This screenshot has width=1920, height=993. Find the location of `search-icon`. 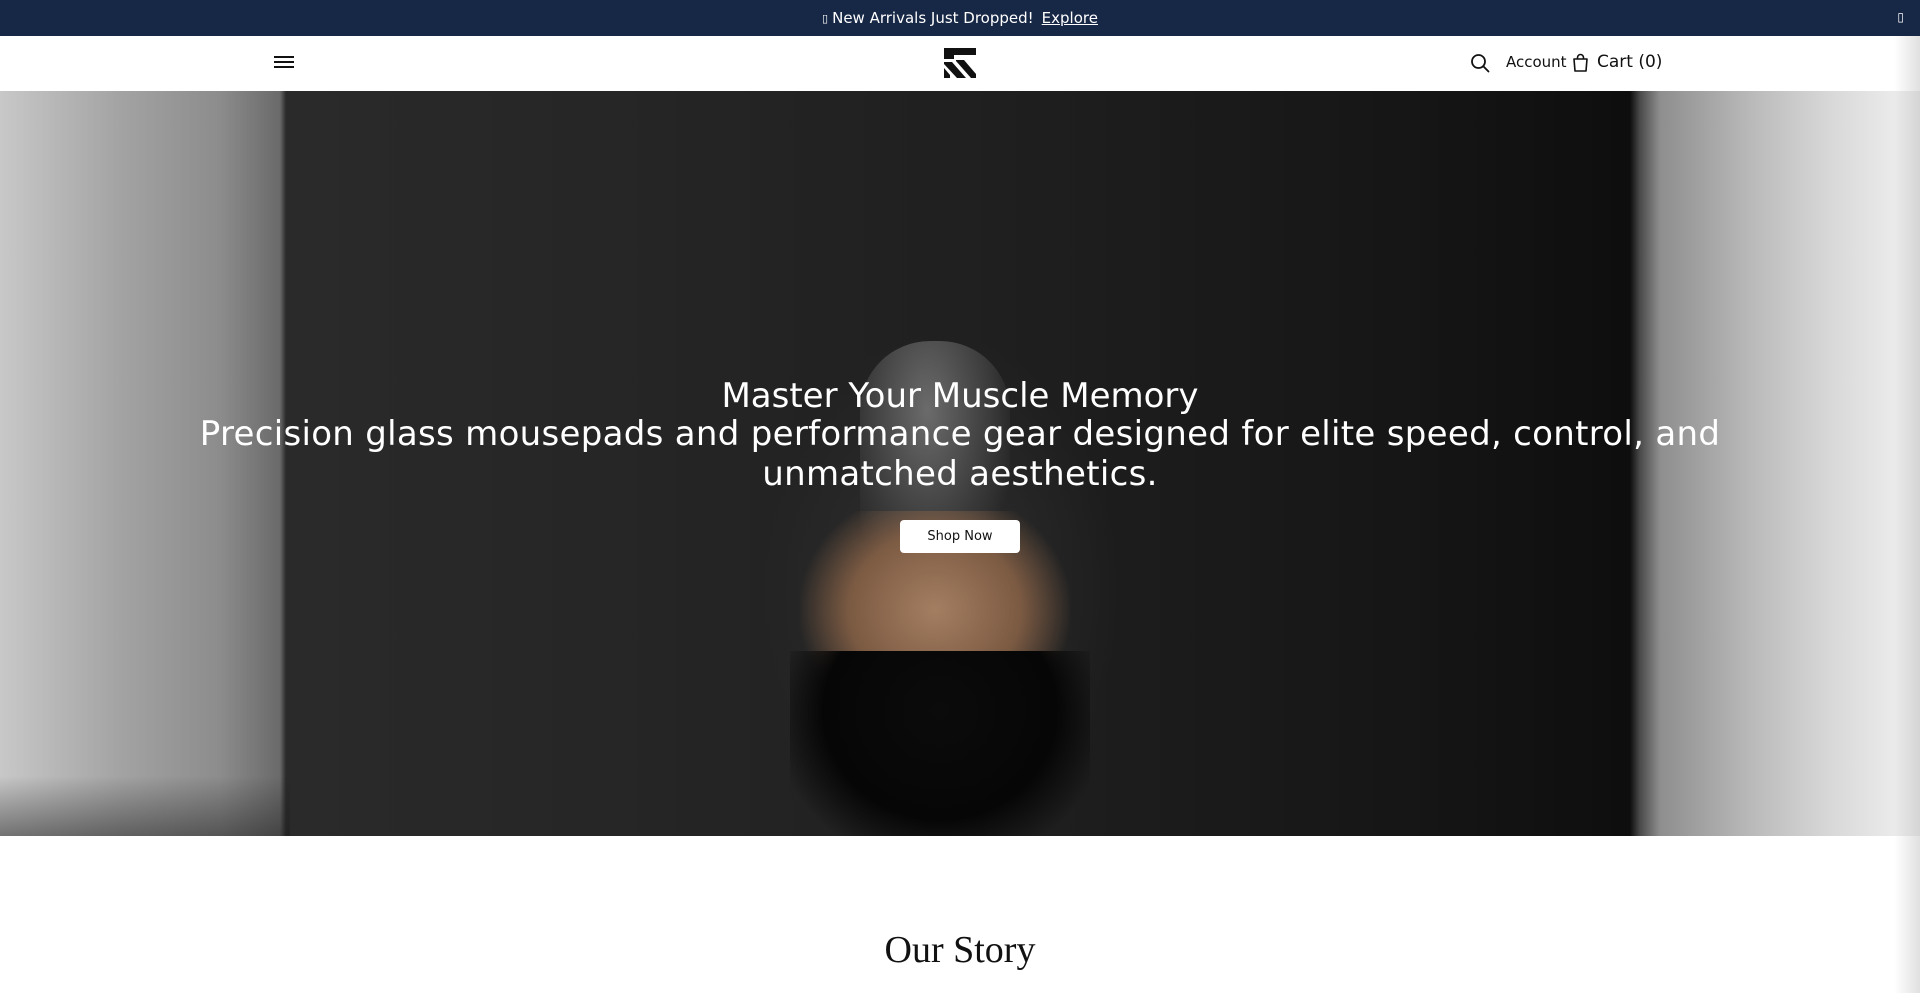

search-icon is located at coordinates (1480, 63).